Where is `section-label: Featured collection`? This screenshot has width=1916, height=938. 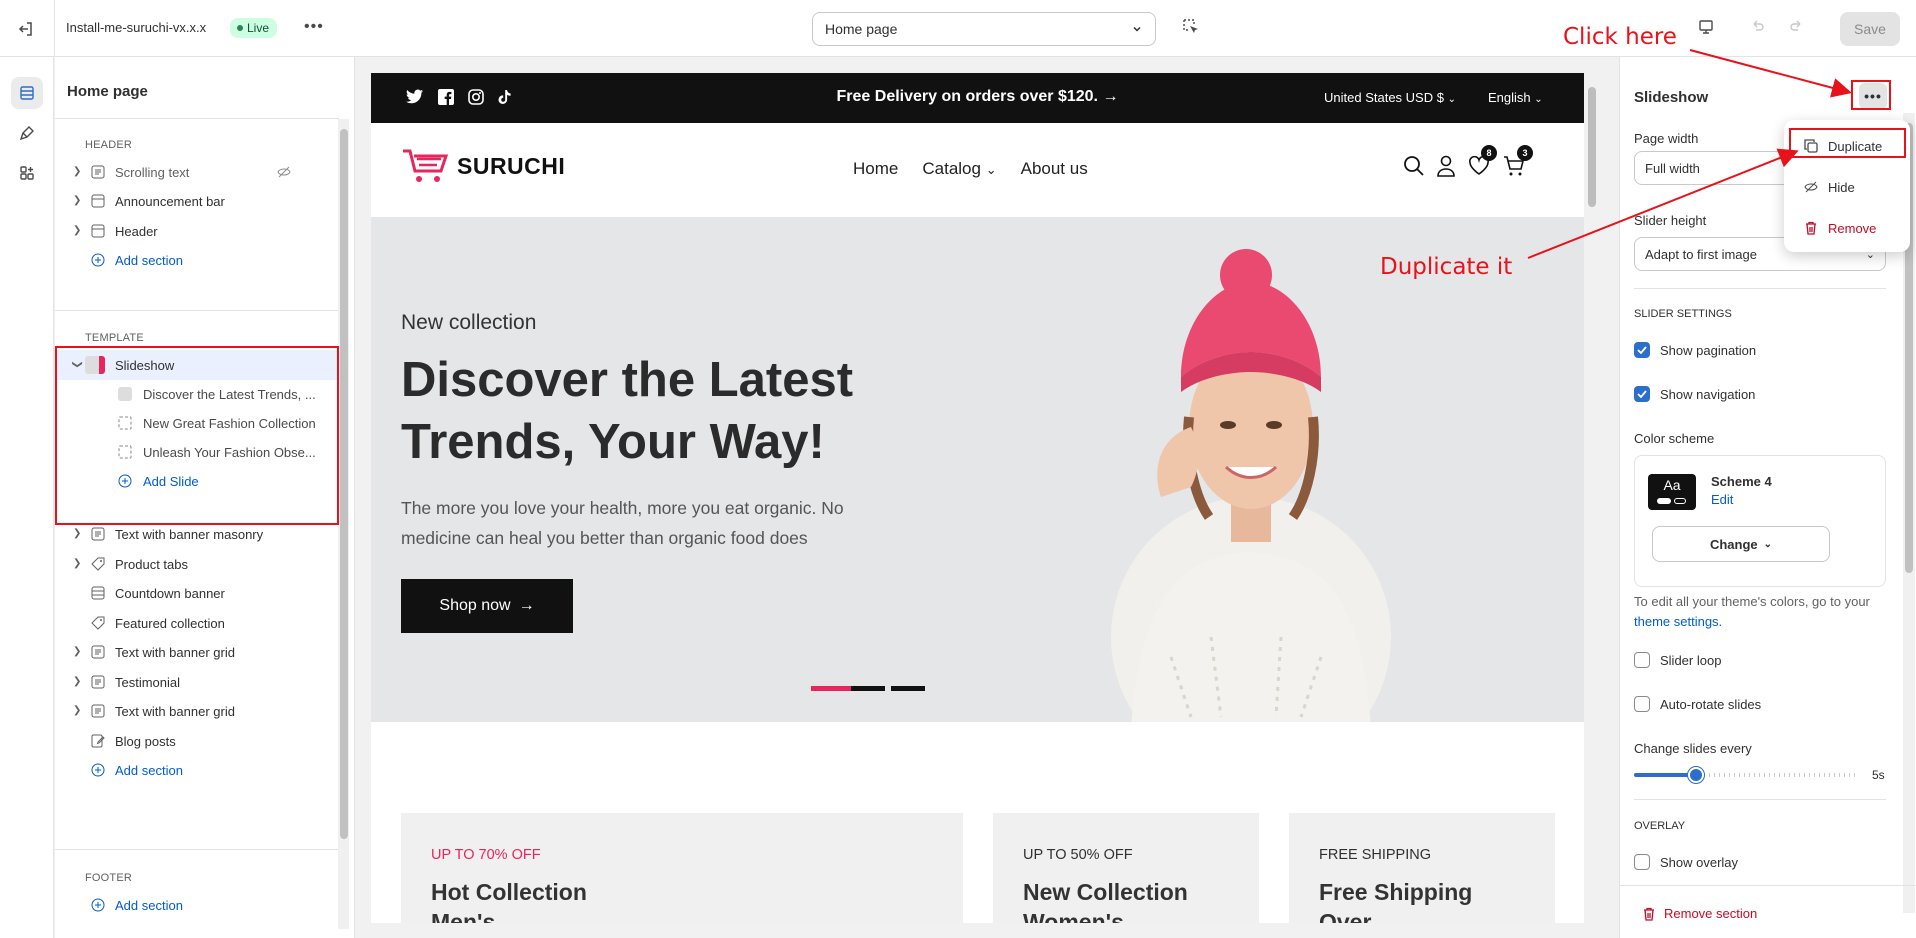
section-label: Featured collection is located at coordinates (170, 623).